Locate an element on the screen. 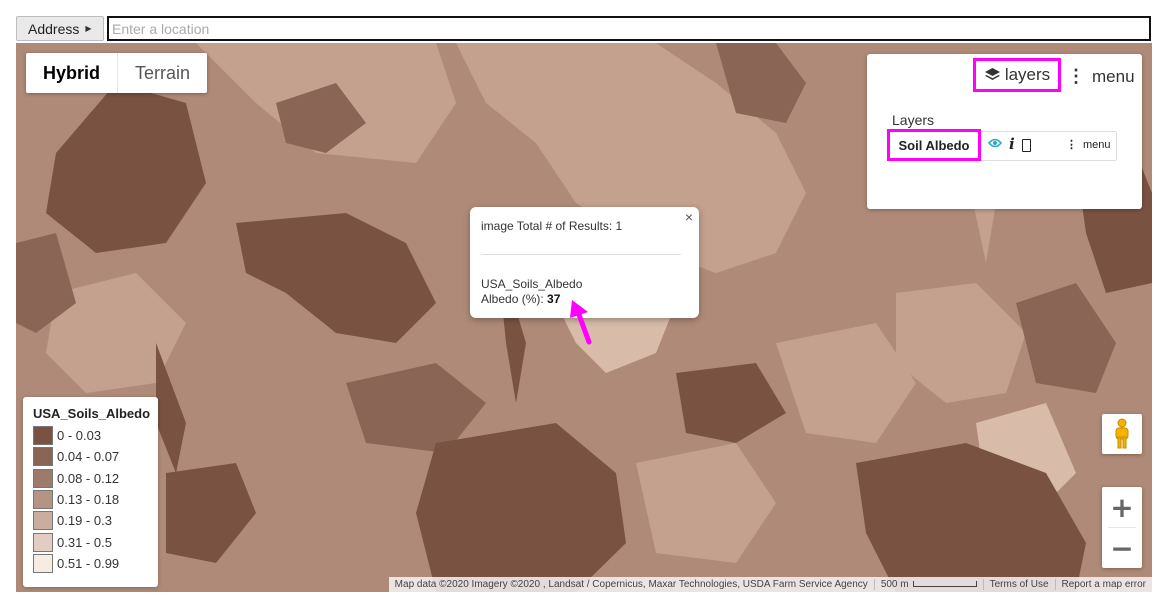 The height and width of the screenshot is (604, 1166). layer-row-soil-albedo: Soil Albedo i ⋮ menu is located at coordinates (1002, 145).